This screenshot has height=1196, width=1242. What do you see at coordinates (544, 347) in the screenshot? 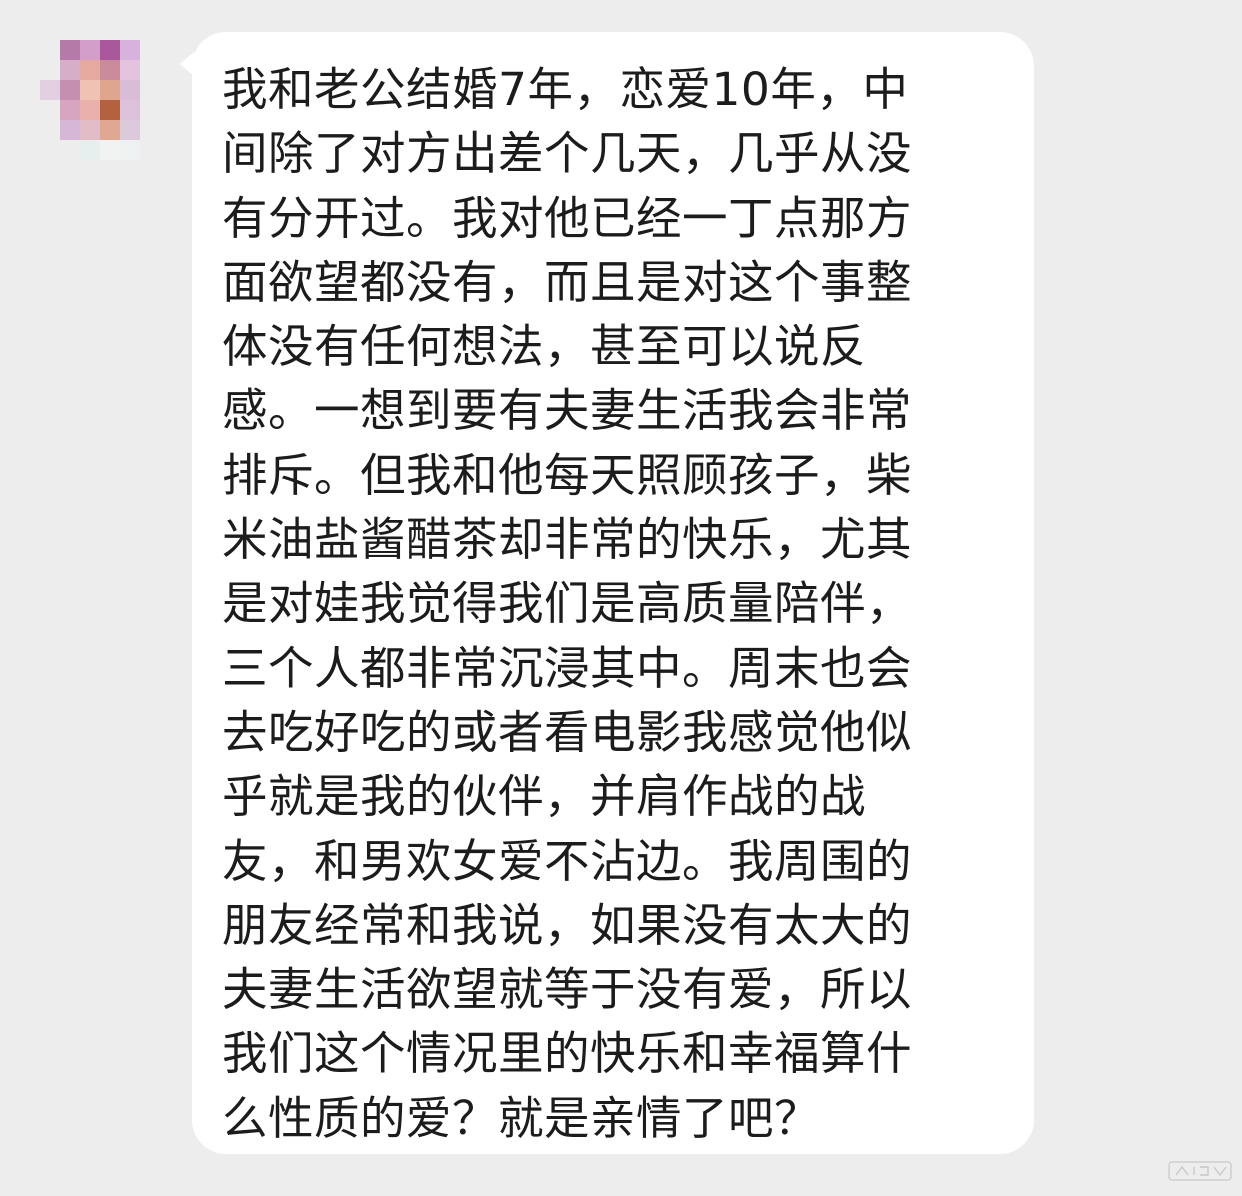
I see `message-line: 体没有任何想法，甚至可以说反` at bounding box center [544, 347].